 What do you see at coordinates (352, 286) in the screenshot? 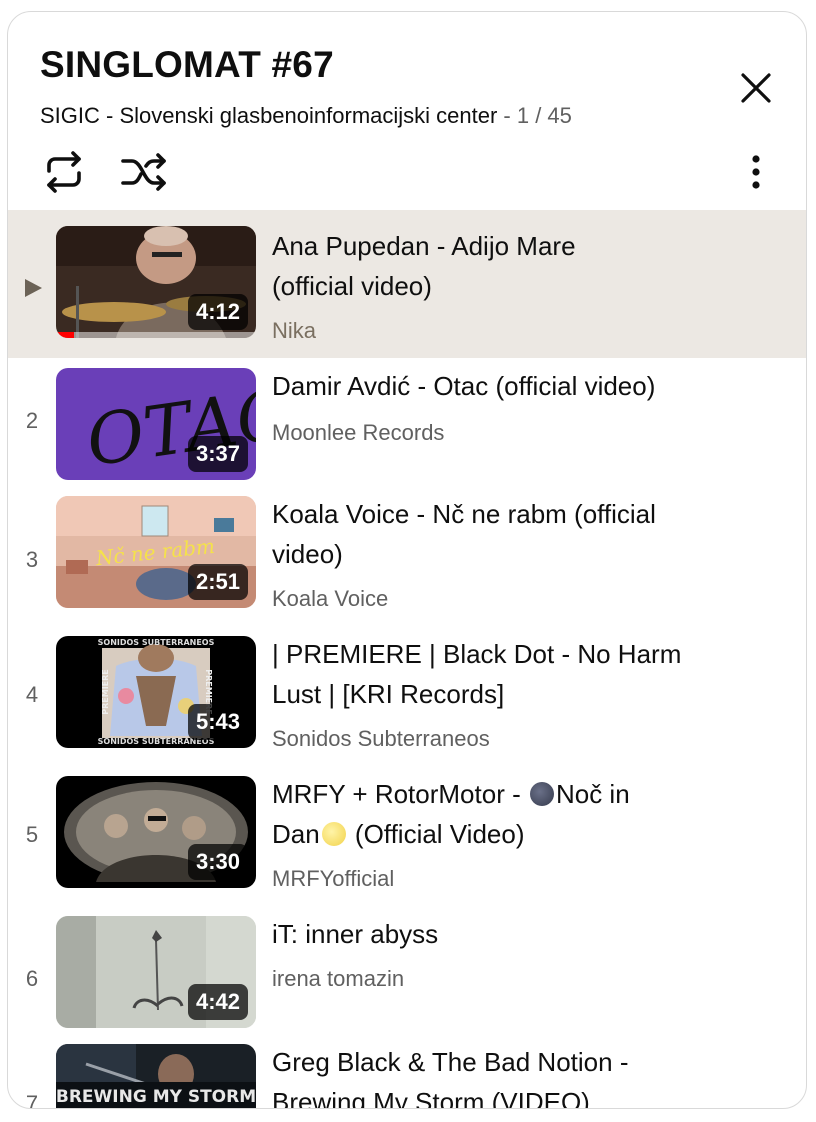
I see `video-title-line: (official video)` at bounding box center [352, 286].